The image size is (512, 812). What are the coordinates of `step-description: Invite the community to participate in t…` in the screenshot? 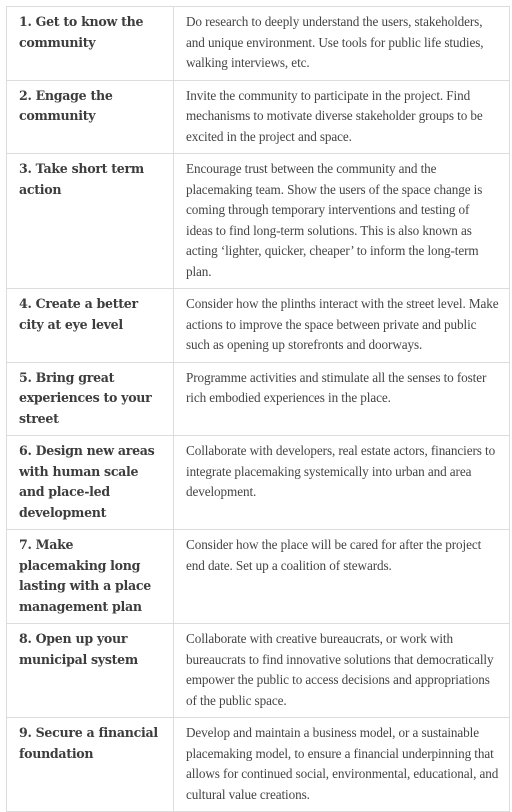 It's located at (341, 116).